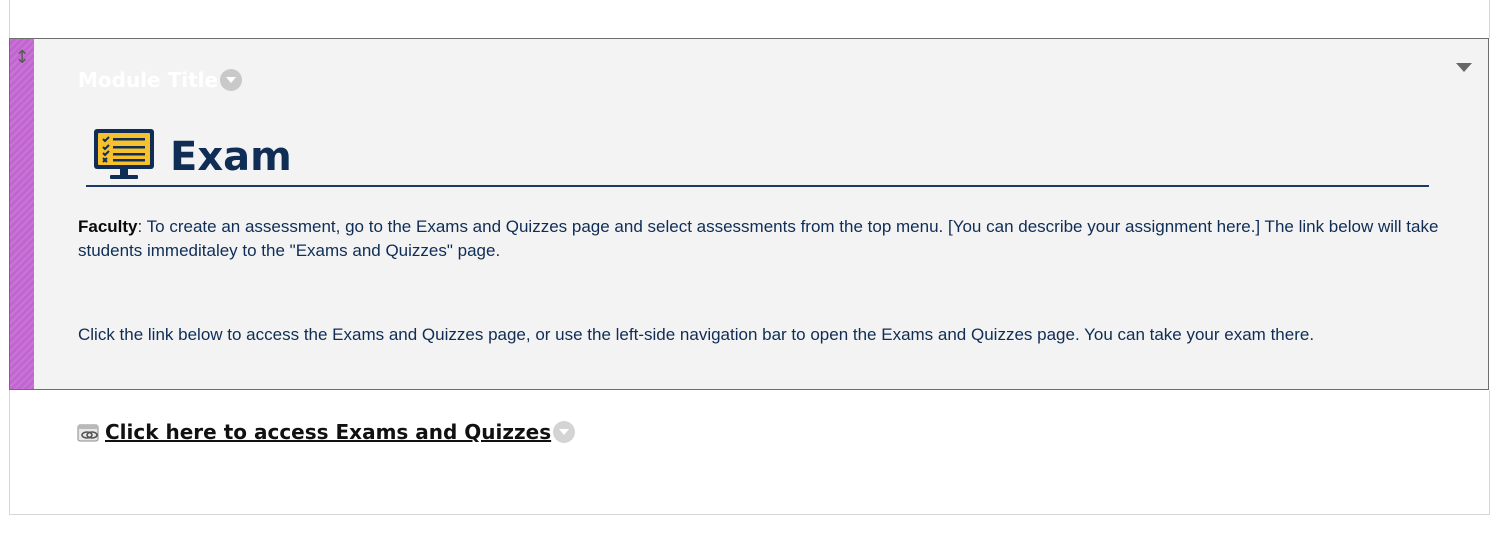 The height and width of the screenshot is (535, 1508). Describe the element at coordinates (148, 80) in the screenshot. I see `module-title-text: Module Title` at that location.